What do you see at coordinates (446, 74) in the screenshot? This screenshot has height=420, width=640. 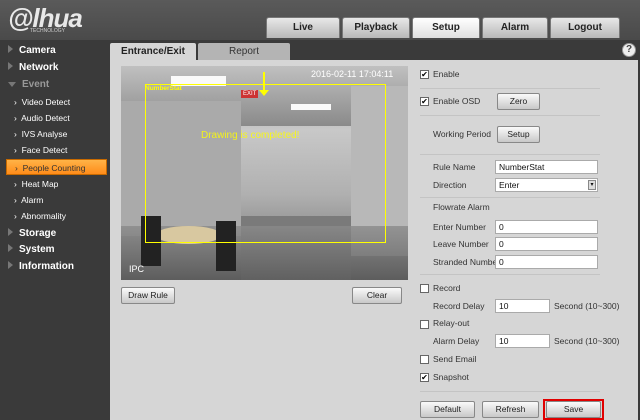 I see `enable-label: Enable` at bounding box center [446, 74].